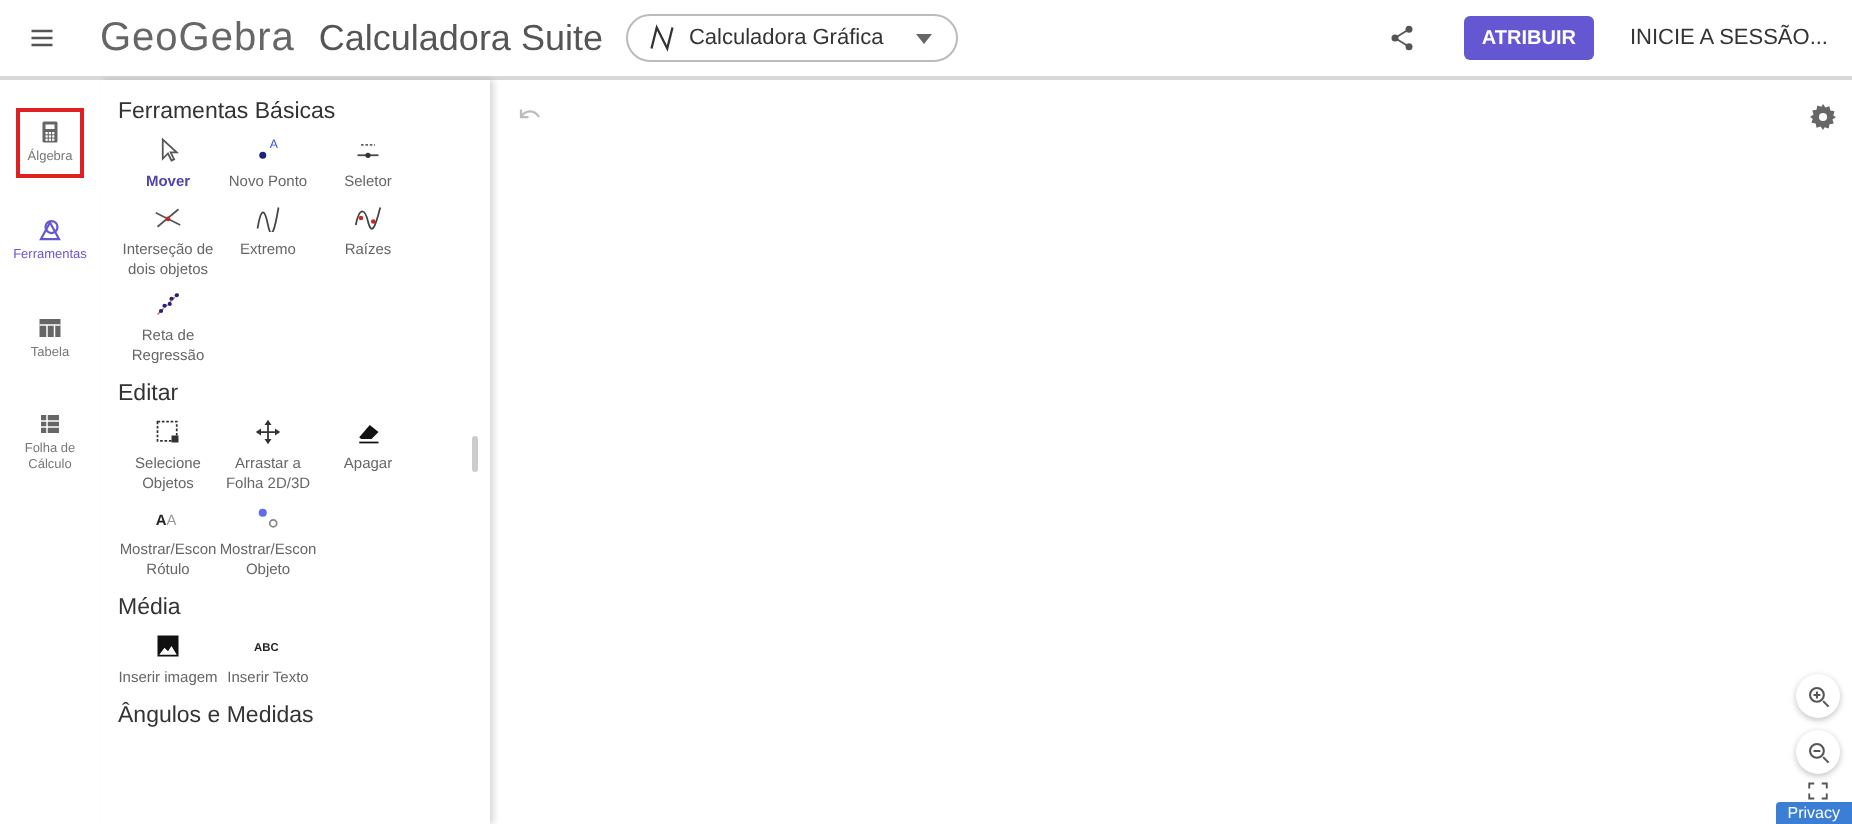  I want to click on zoom-in-button, so click(1818, 696).